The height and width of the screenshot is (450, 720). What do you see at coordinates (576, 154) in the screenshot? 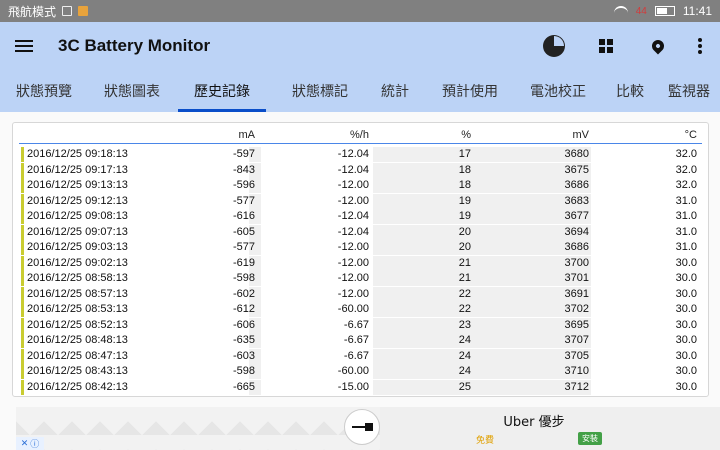
I see `cell-mv: 3680` at bounding box center [576, 154].